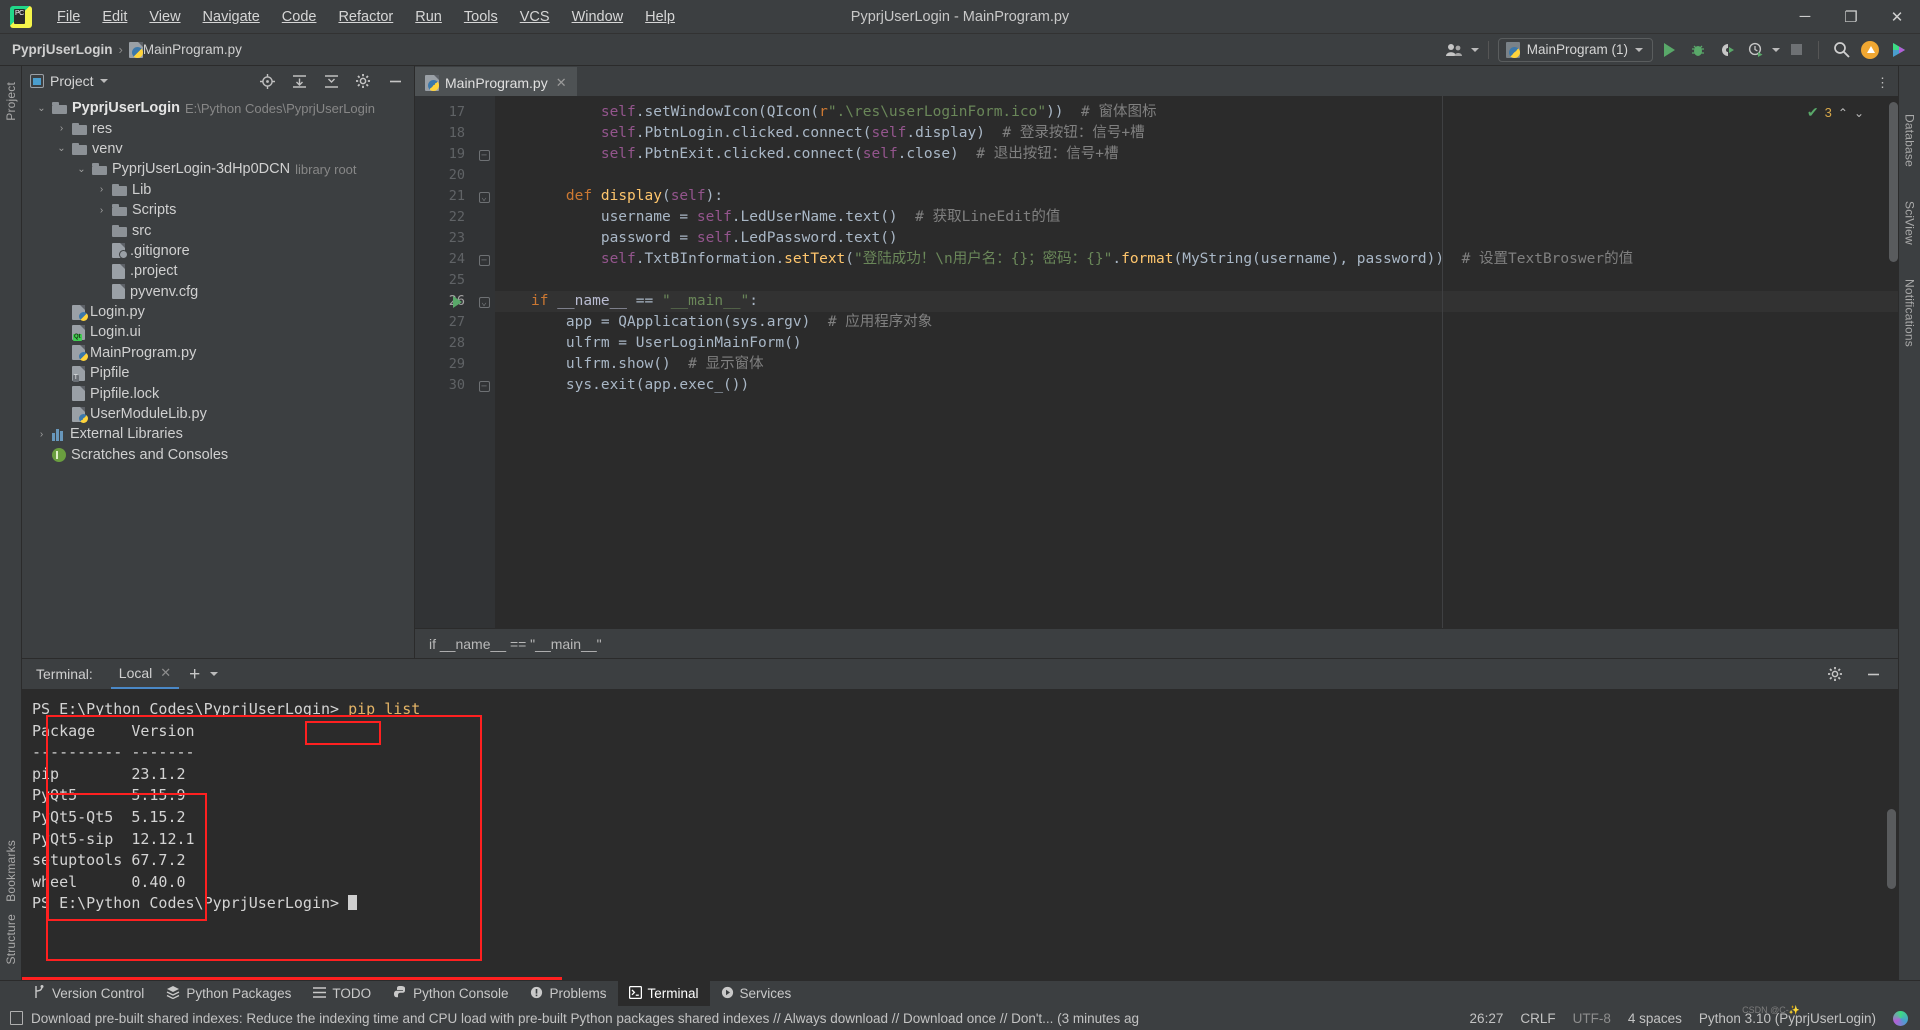 Image resolution: width=1920 pixels, height=1030 pixels. Describe the element at coordinates (192, 49) in the screenshot. I see `breadcrumb-file: MainProgram.py` at that location.